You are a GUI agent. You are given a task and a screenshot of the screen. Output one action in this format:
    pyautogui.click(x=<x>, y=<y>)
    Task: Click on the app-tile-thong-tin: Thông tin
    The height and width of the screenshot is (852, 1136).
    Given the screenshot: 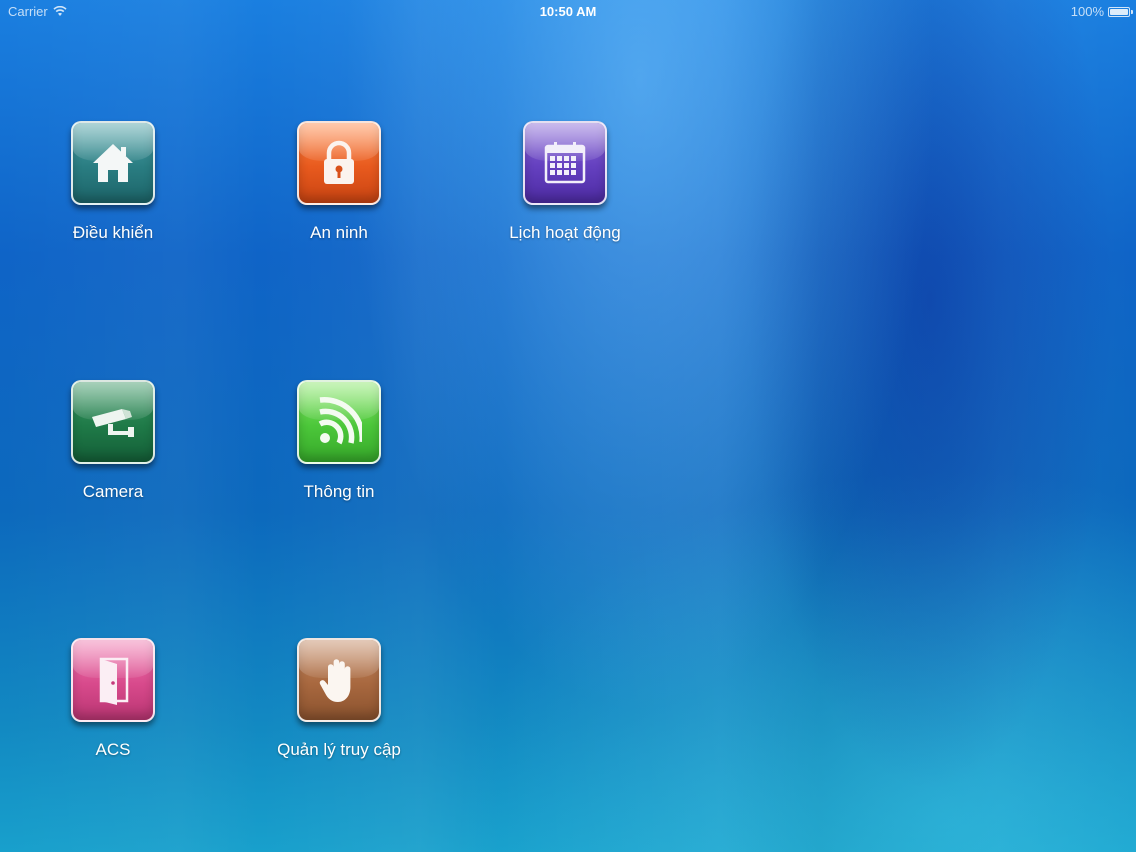 What is the action you would take?
    pyautogui.click(x=339, y=450)
    